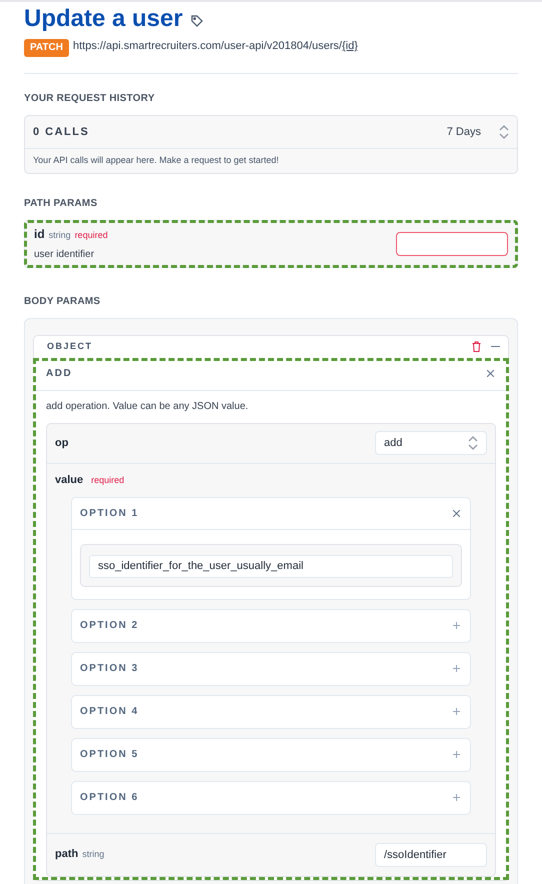  Describe the element at coordinates (147, 407) in the screenshot. I see `operation-description: add operation. Value can be any JSON value.` at that location.